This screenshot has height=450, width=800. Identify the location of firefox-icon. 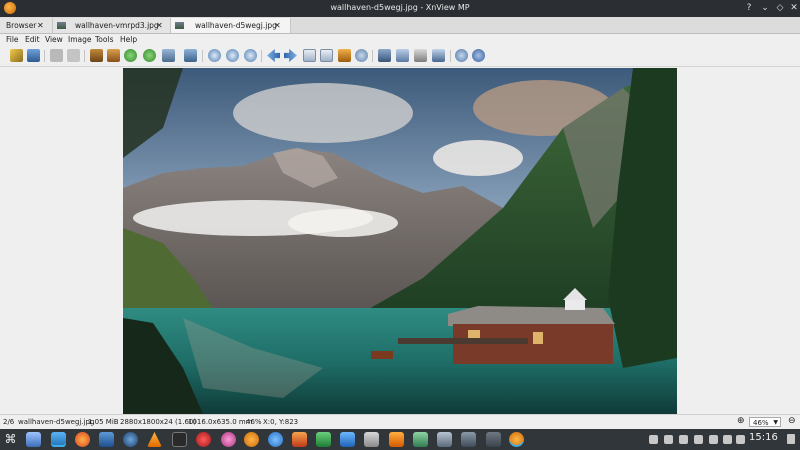
(82, 439).